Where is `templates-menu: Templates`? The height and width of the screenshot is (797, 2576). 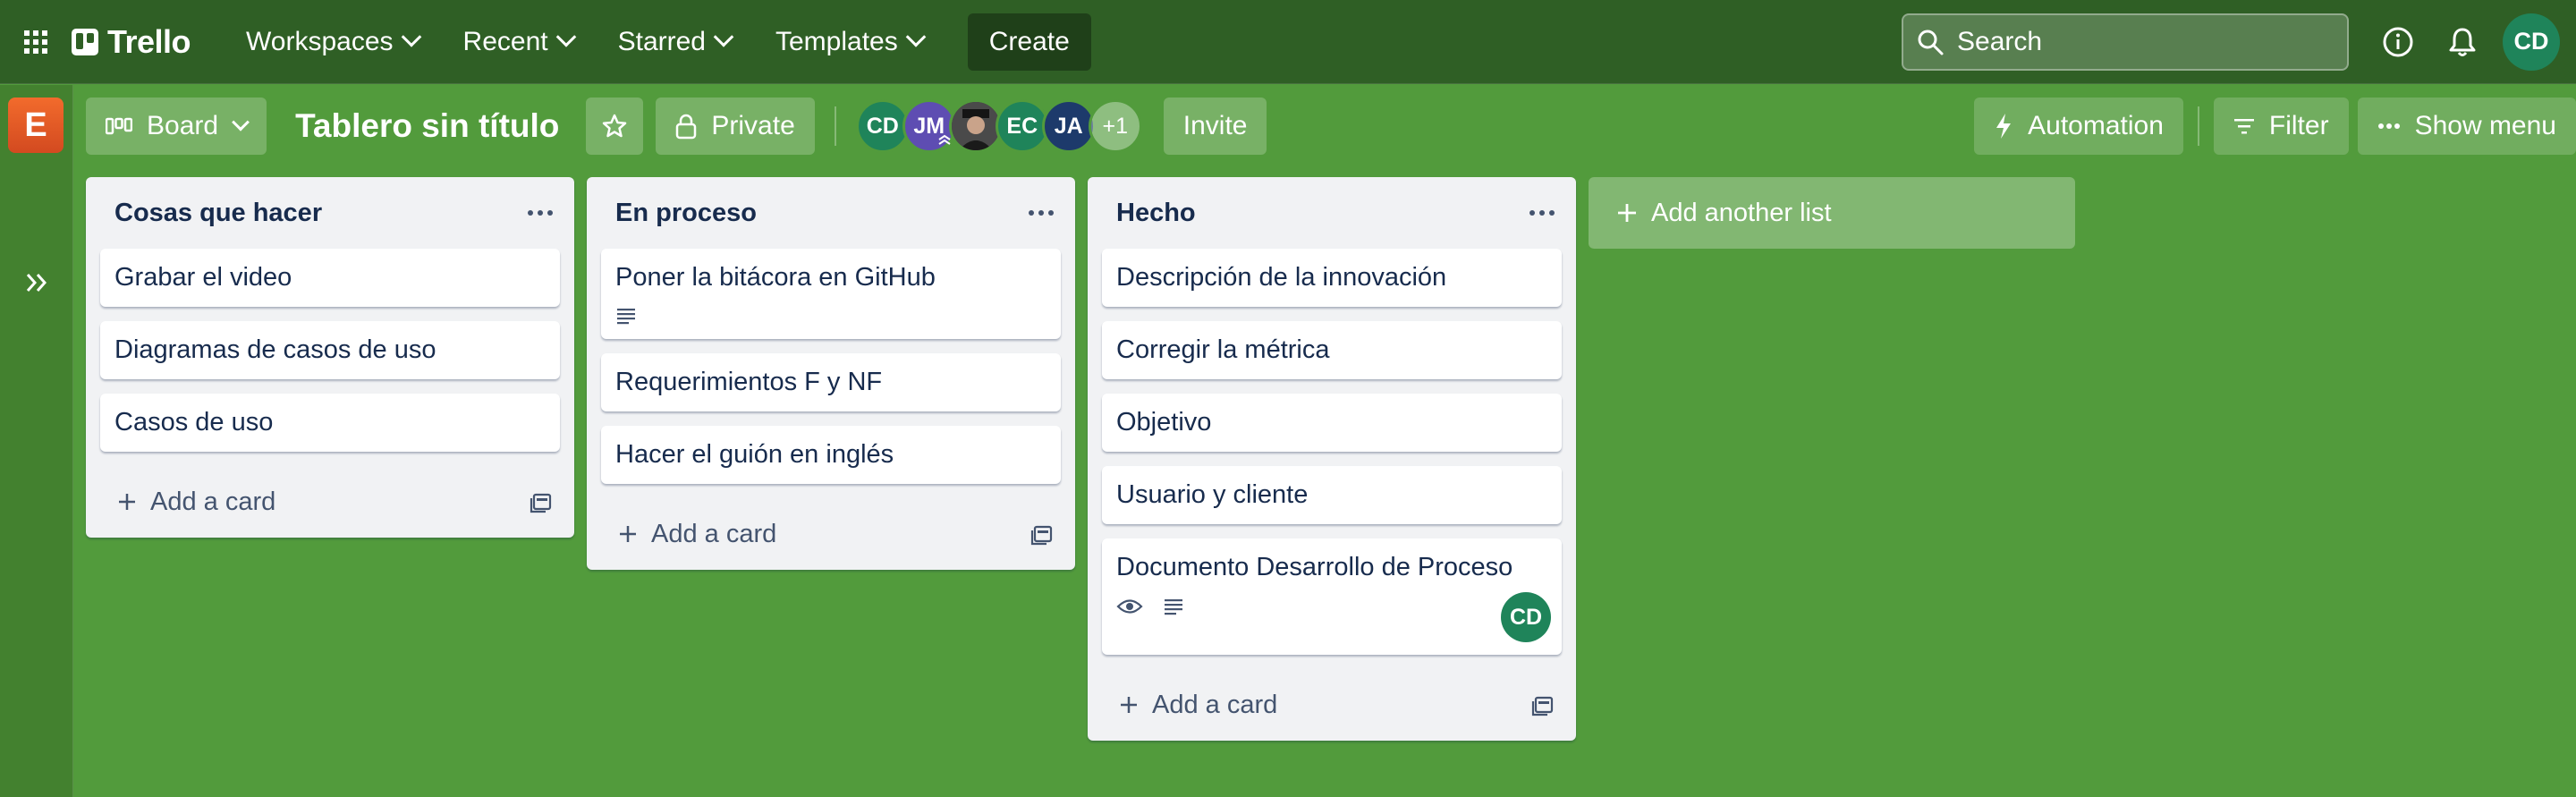
templates-menu: Templates is located at coordinates (849, 42).